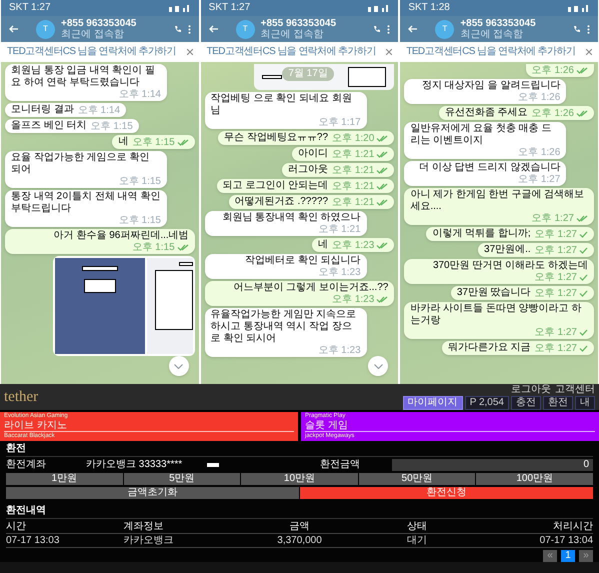 The width and height of the screenshot is (599, 573). I want to click on nav-button: 마이페이지, so click(432, 403).